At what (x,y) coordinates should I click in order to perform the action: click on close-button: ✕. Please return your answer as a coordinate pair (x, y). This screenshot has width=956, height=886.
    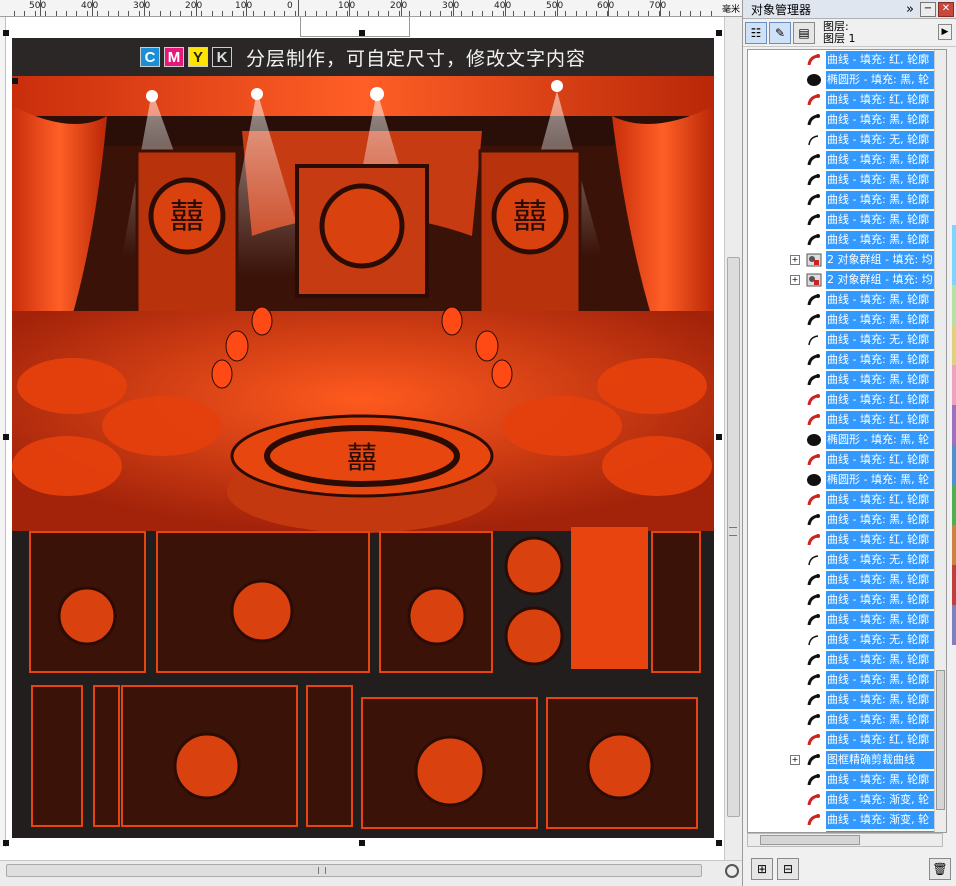
    Looking at the image, I should click on (946, 9).